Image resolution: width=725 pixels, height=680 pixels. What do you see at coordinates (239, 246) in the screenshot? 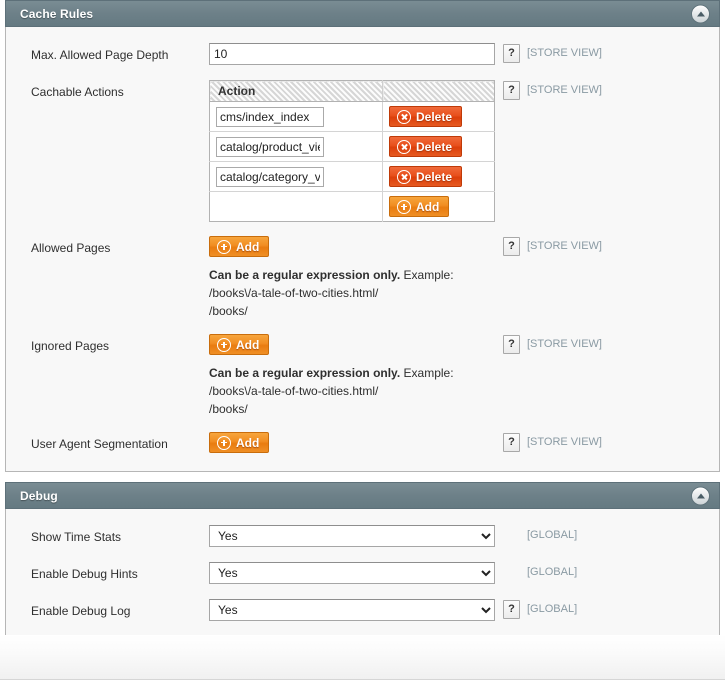
I see `add-allowed-page-button: Add` at bounding box center [239, 246].